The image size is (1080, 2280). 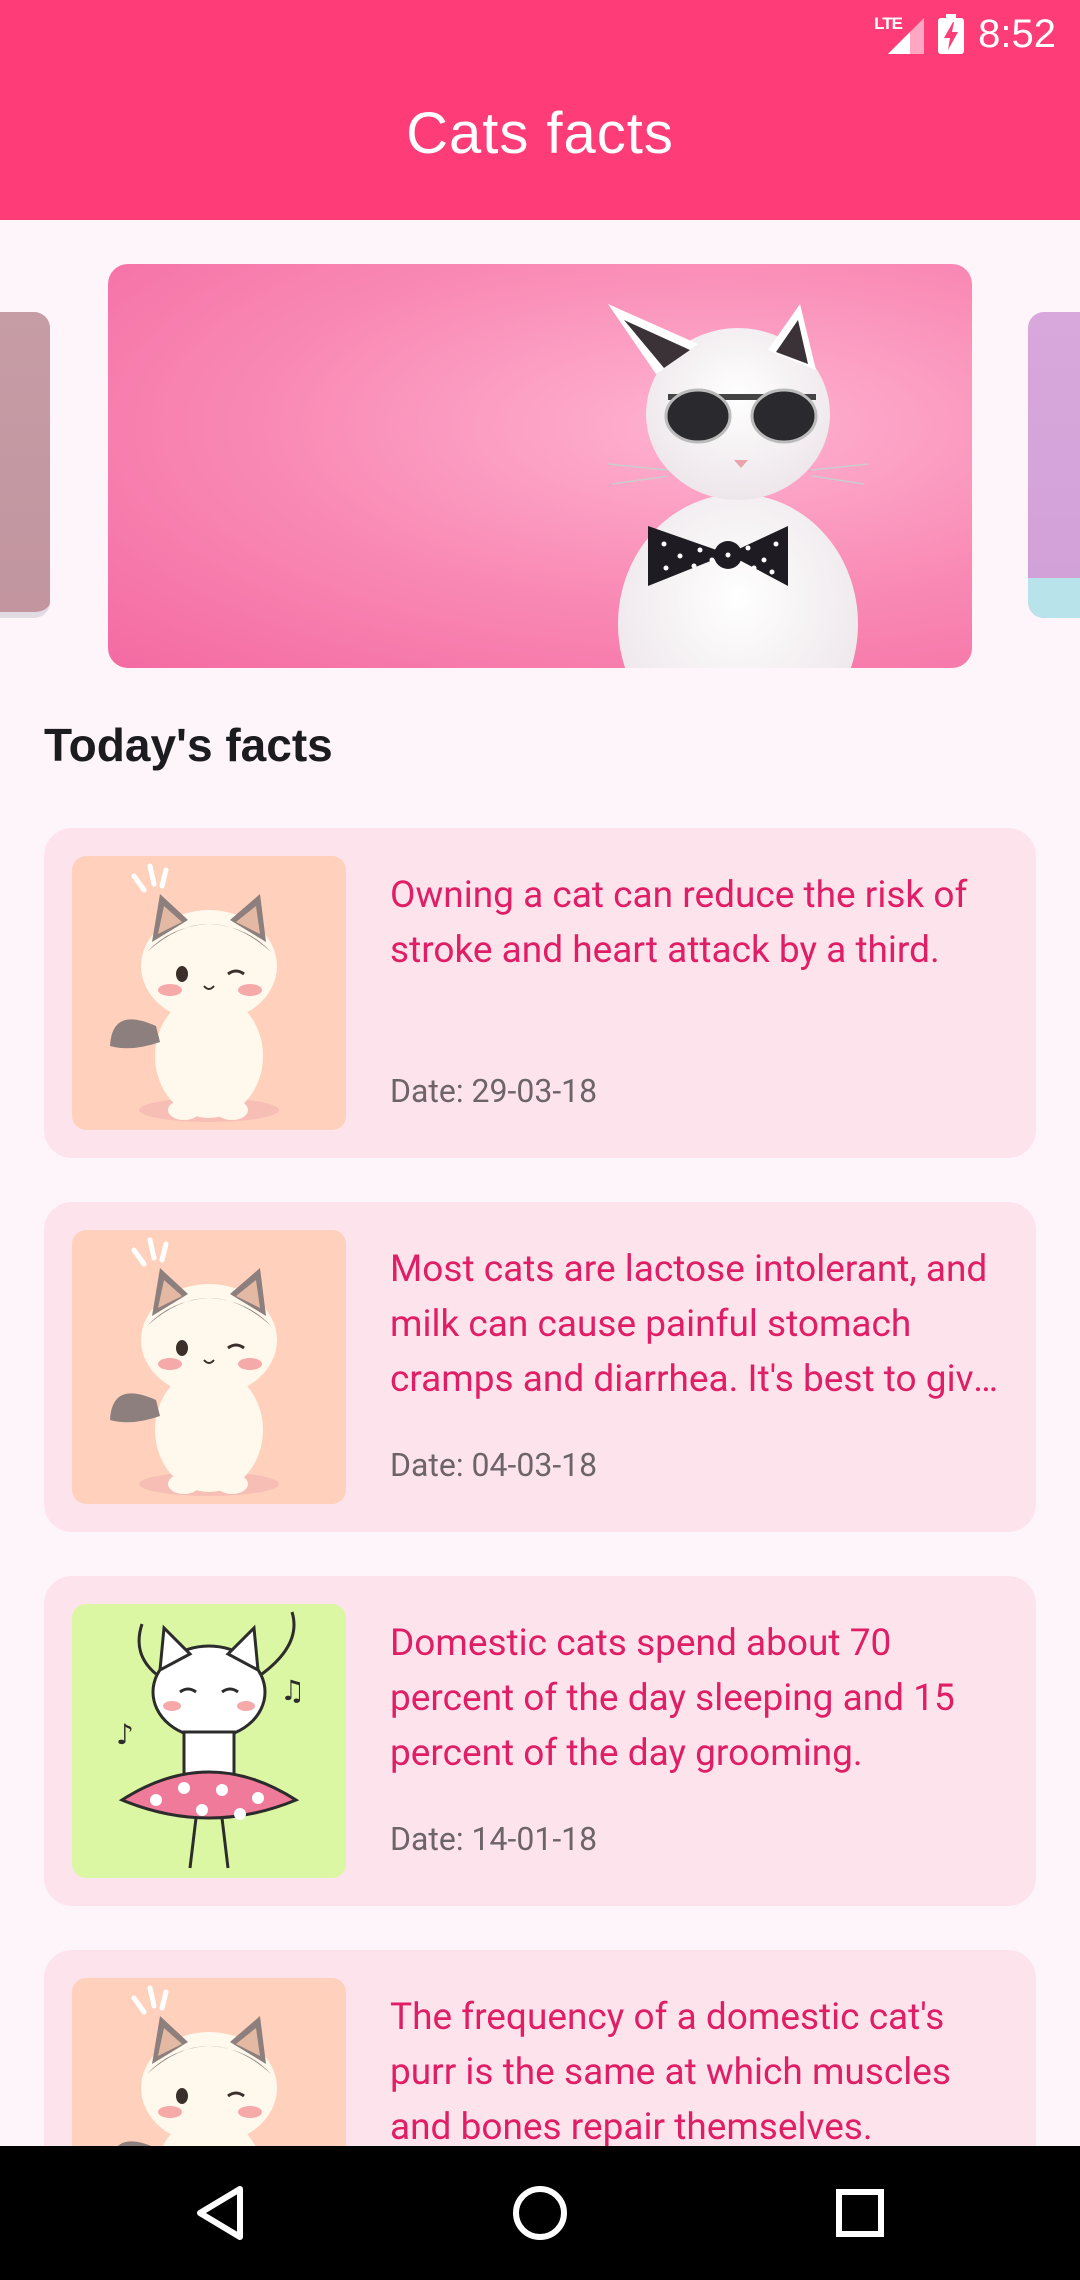 I want to click on fact-date: Date: 04-03-18, so click(x=494, y=1465).